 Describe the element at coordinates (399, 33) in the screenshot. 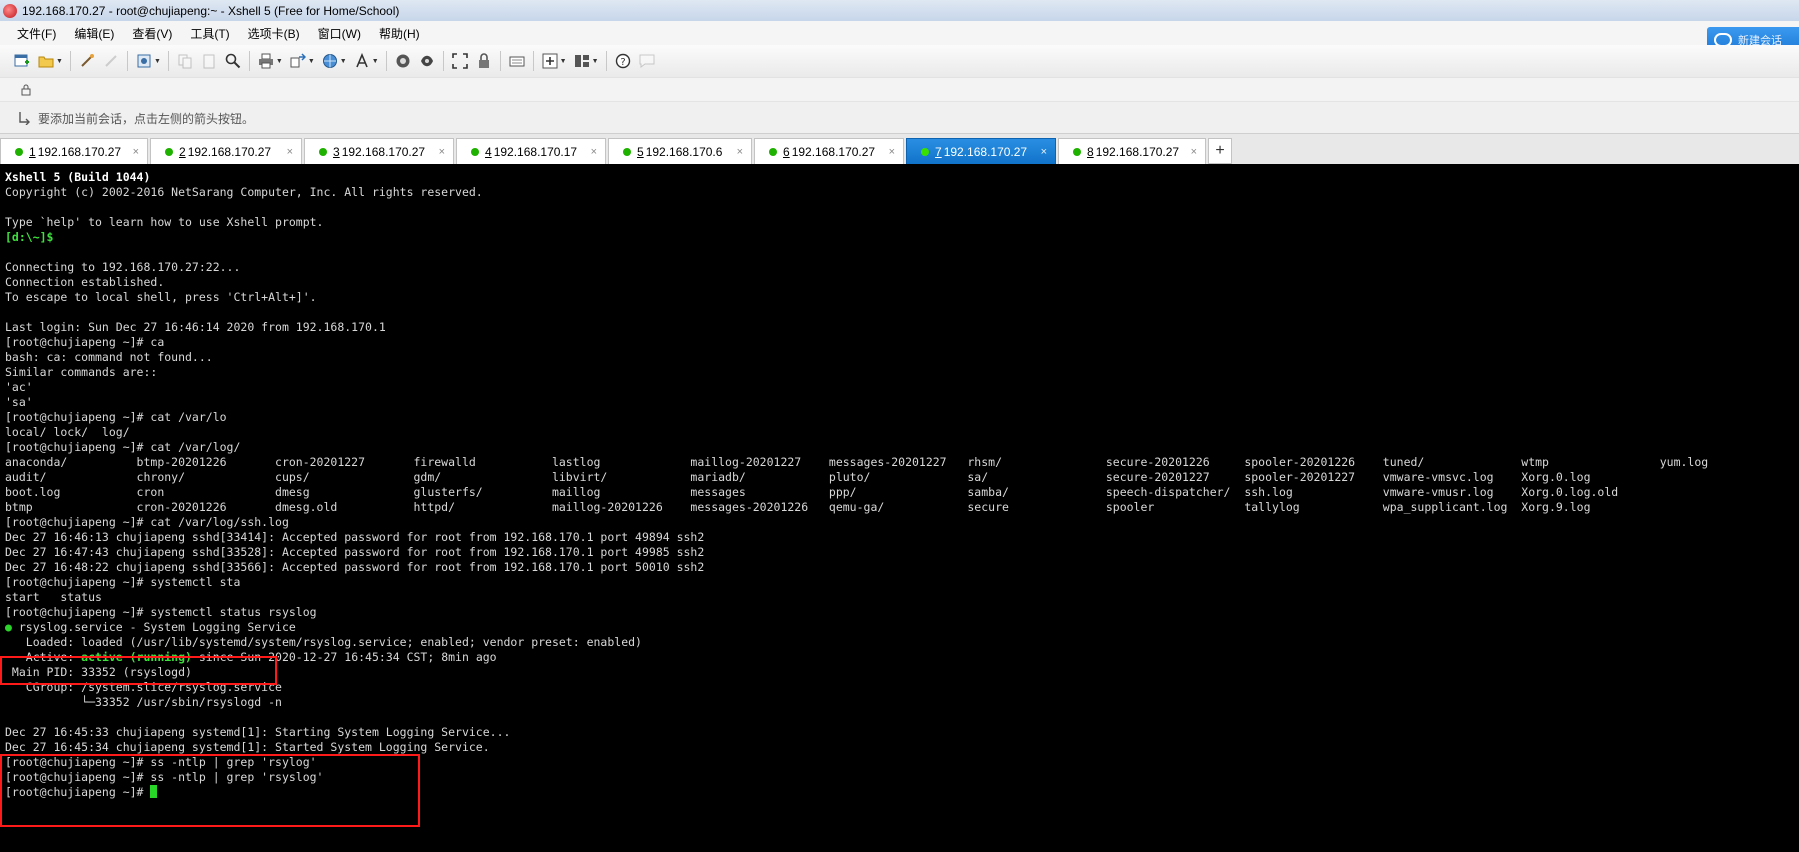

I see `menu-help: 帮助(H)` at that location.